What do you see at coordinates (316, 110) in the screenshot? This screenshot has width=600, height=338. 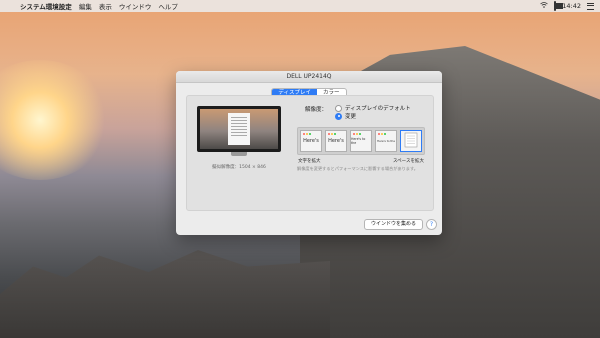 I see `resolution-label: 解像度：` at bounding box center [316, 110].